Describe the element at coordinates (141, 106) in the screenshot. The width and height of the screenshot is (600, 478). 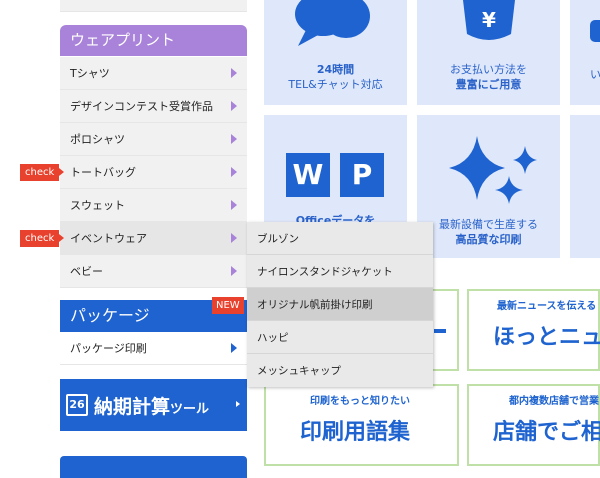
I see `menu-item-label: デザインコンテスト受賞作品` at that location.